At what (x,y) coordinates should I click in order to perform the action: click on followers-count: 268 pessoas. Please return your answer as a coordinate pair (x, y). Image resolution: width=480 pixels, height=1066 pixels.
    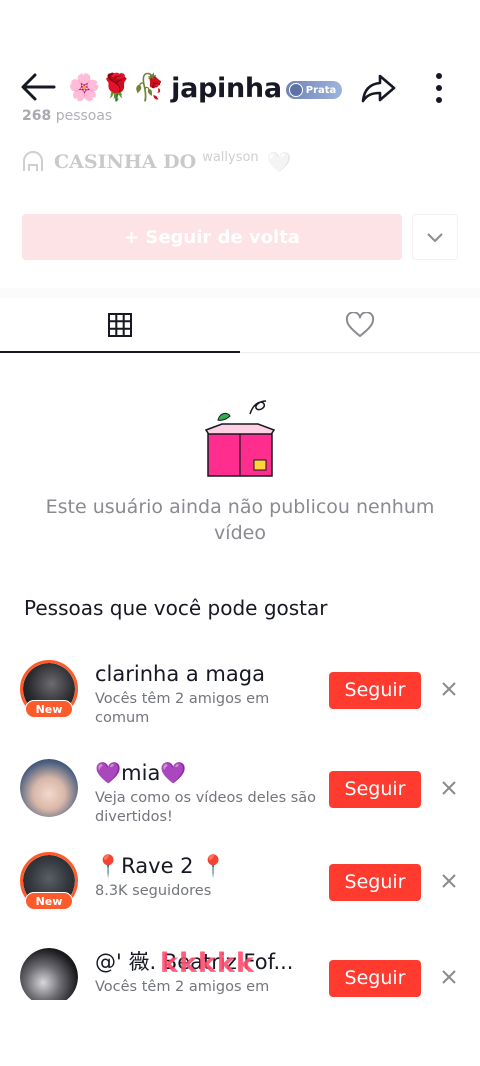
    Looking at the image, I should click on (67, 116).